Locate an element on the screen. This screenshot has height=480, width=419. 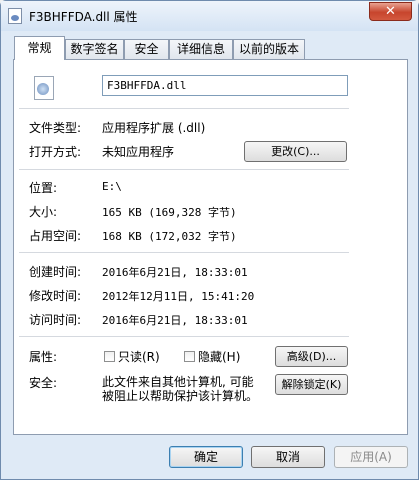
file-icon is located at coordinates (15, 16).